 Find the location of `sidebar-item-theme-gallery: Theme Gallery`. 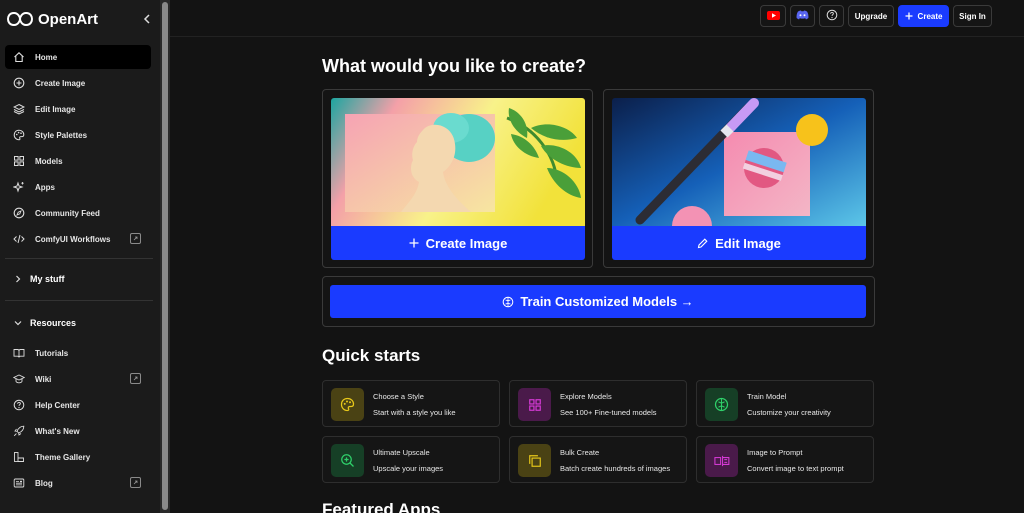

sidebar-item-theme-gallery: Theme Gallery is located at coordinates (78, 457).